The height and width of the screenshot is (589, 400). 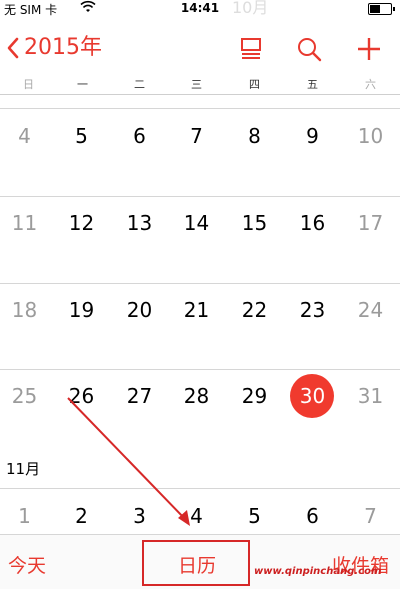 I want to click on watermark-text: www.qinpinchang.com, so click(x=318, y=571).